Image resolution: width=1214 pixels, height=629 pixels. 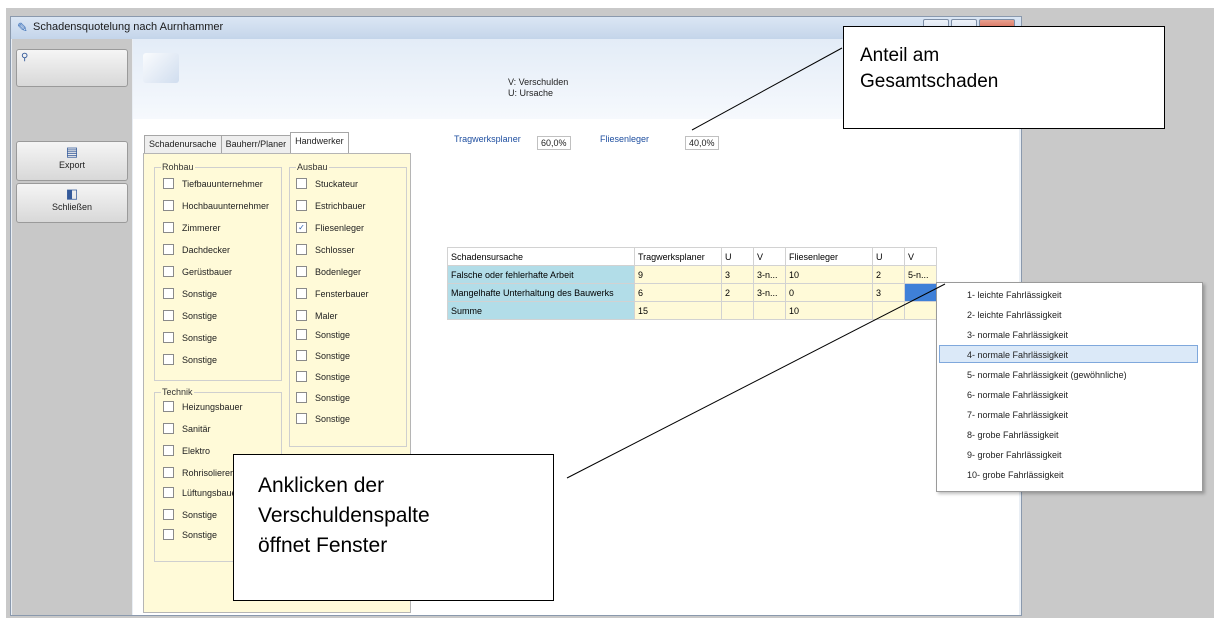 What do you see at coordinates (323, 545) in the screenshot?
I see `callout-text: öffnet Fenster` at bounding box center [323, 545].